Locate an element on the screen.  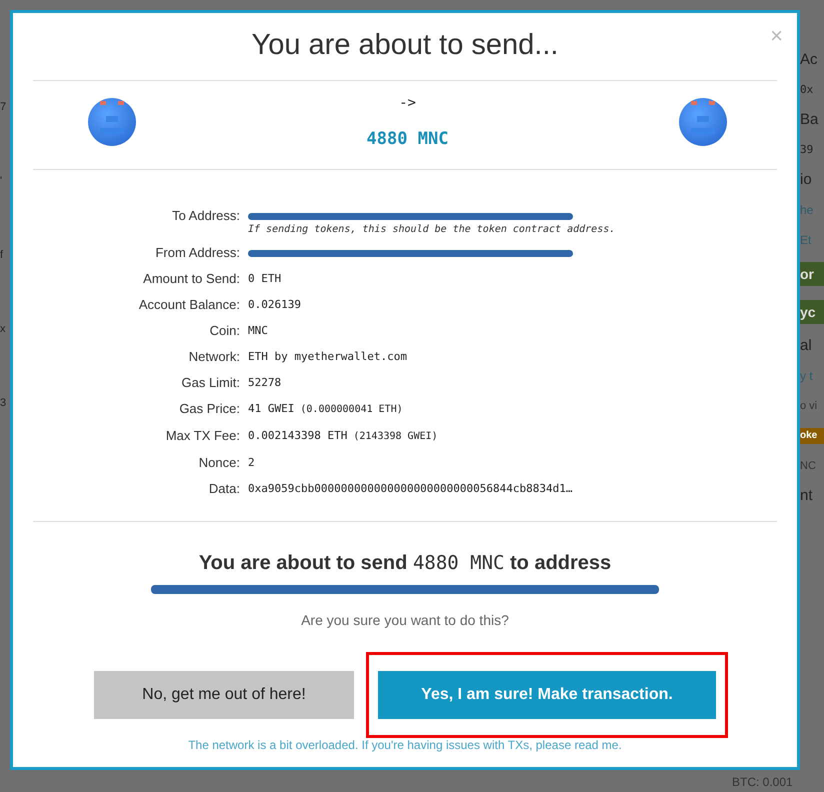
background-text: he is located at coordinates (807, 210).